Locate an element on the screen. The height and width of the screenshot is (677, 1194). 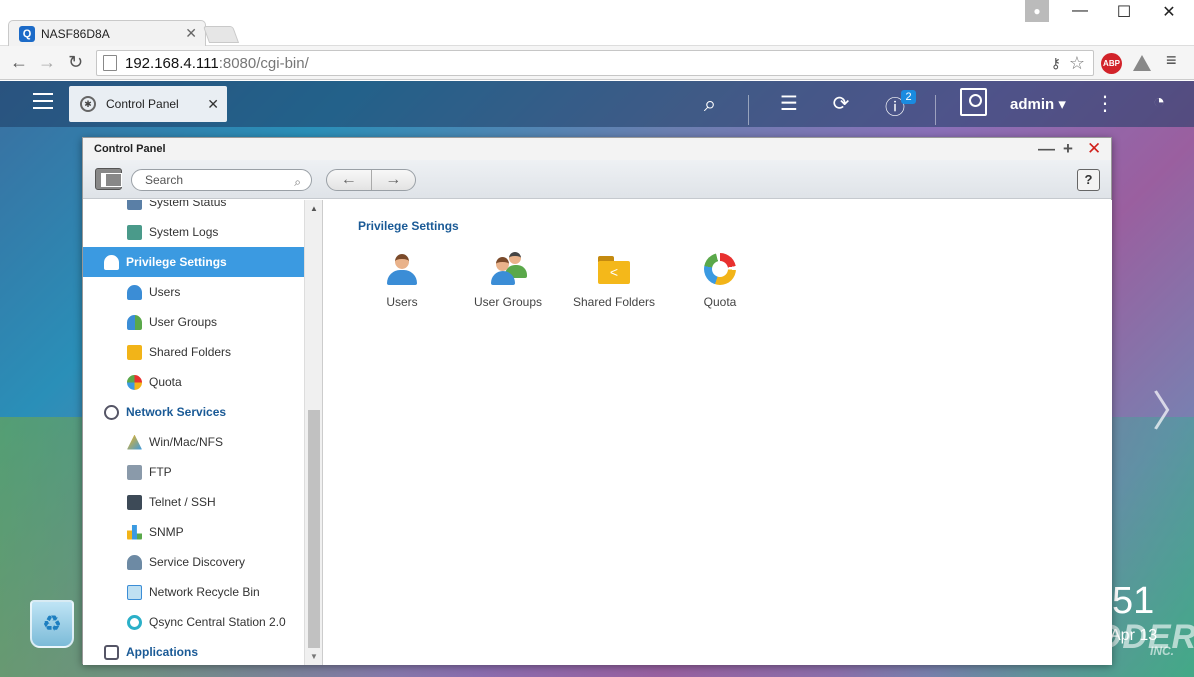
forward-arrow-icon: → is located at coordinates (47, 62).